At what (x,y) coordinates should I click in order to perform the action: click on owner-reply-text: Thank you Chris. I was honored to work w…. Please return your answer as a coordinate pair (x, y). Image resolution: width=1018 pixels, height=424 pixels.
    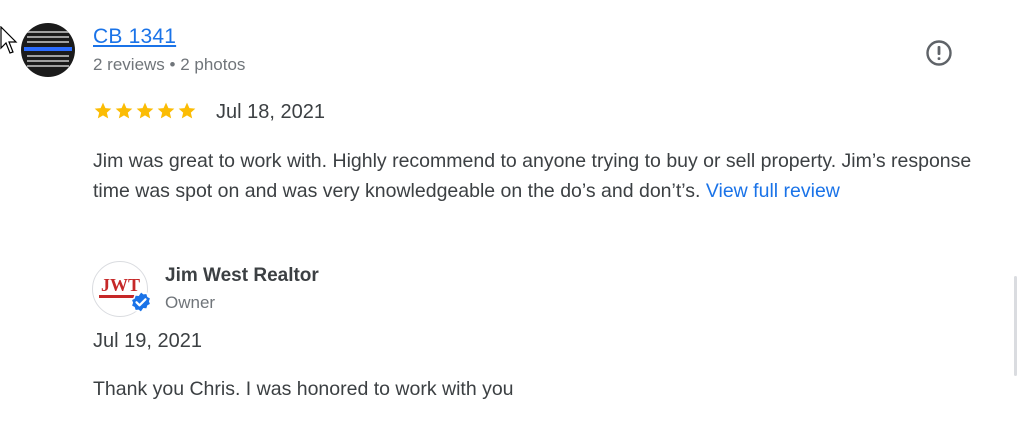
    Looking at the image, I should click on (303, 389).